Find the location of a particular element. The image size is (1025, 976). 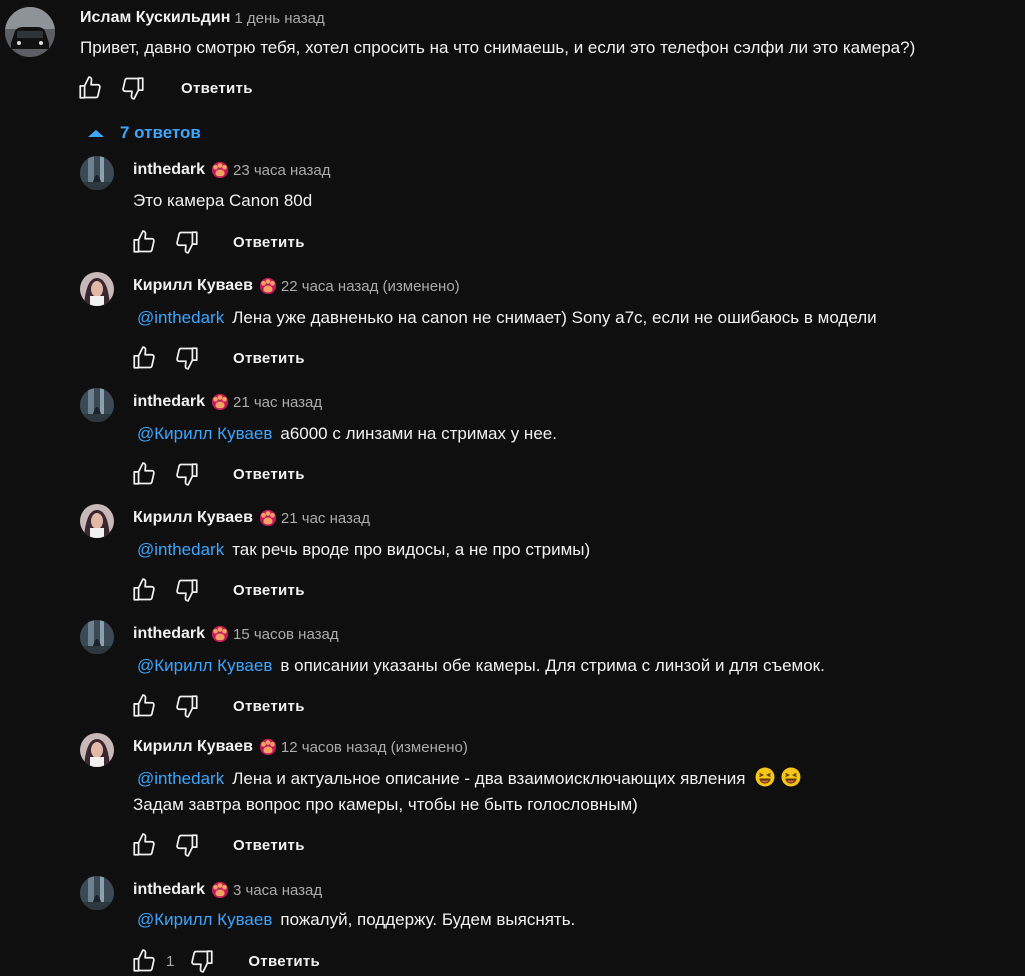

reply-body: a6000 с линзами на стримах у нее. is located at coordinates (418, 433).